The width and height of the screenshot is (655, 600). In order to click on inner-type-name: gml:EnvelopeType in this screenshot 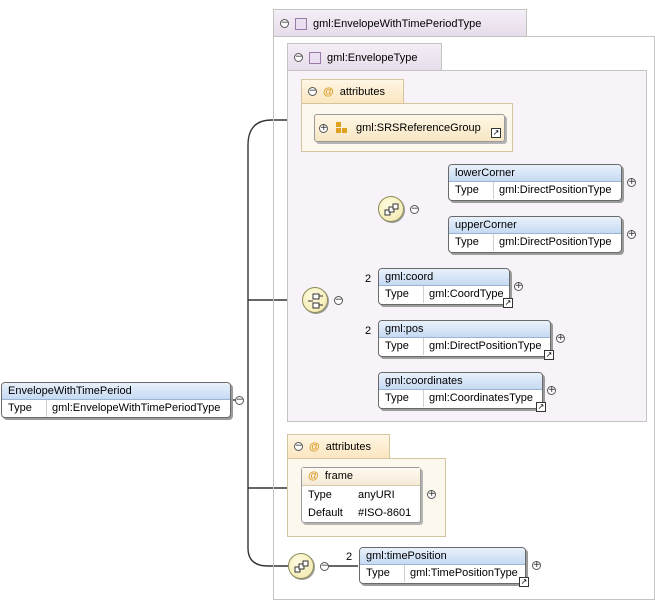, I will do `click(372, 57)`.